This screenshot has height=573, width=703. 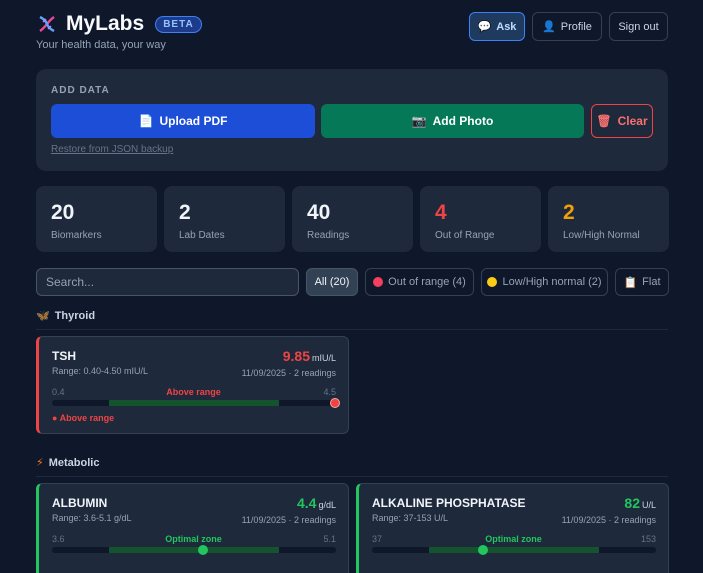 What do you see at coordinates (632, 121) in the screenshot?
I see `clear-label: Clear` at bounding box center [632, 121].